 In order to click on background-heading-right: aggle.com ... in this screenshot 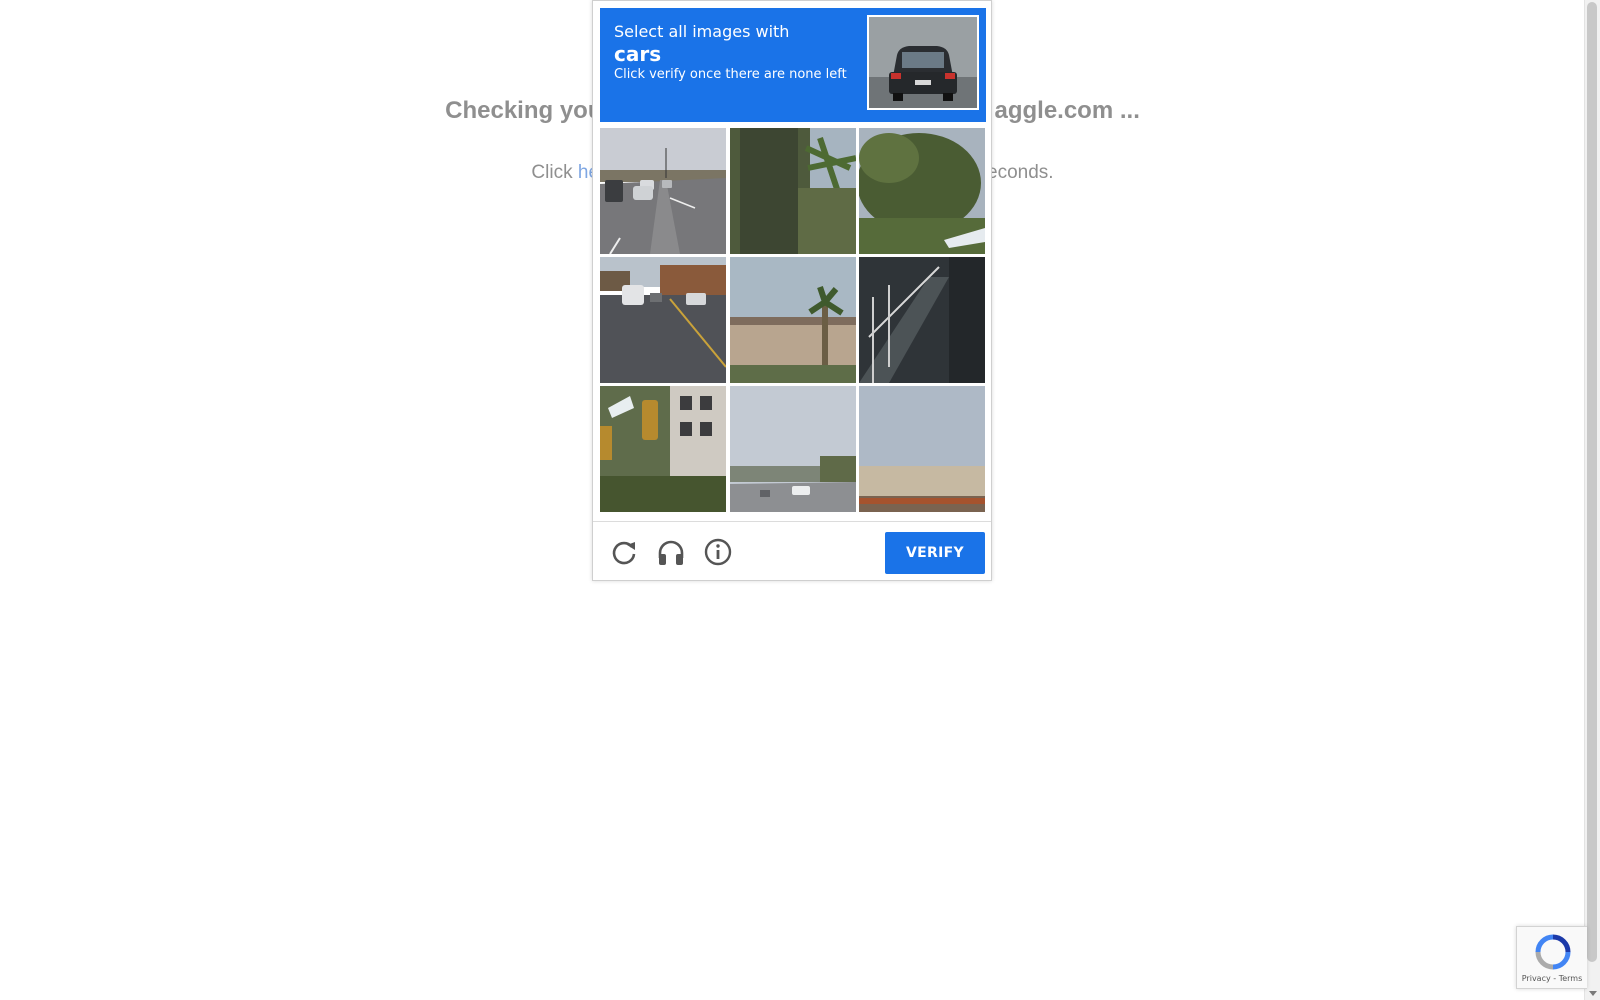, I will do `click(1067, 110)`.